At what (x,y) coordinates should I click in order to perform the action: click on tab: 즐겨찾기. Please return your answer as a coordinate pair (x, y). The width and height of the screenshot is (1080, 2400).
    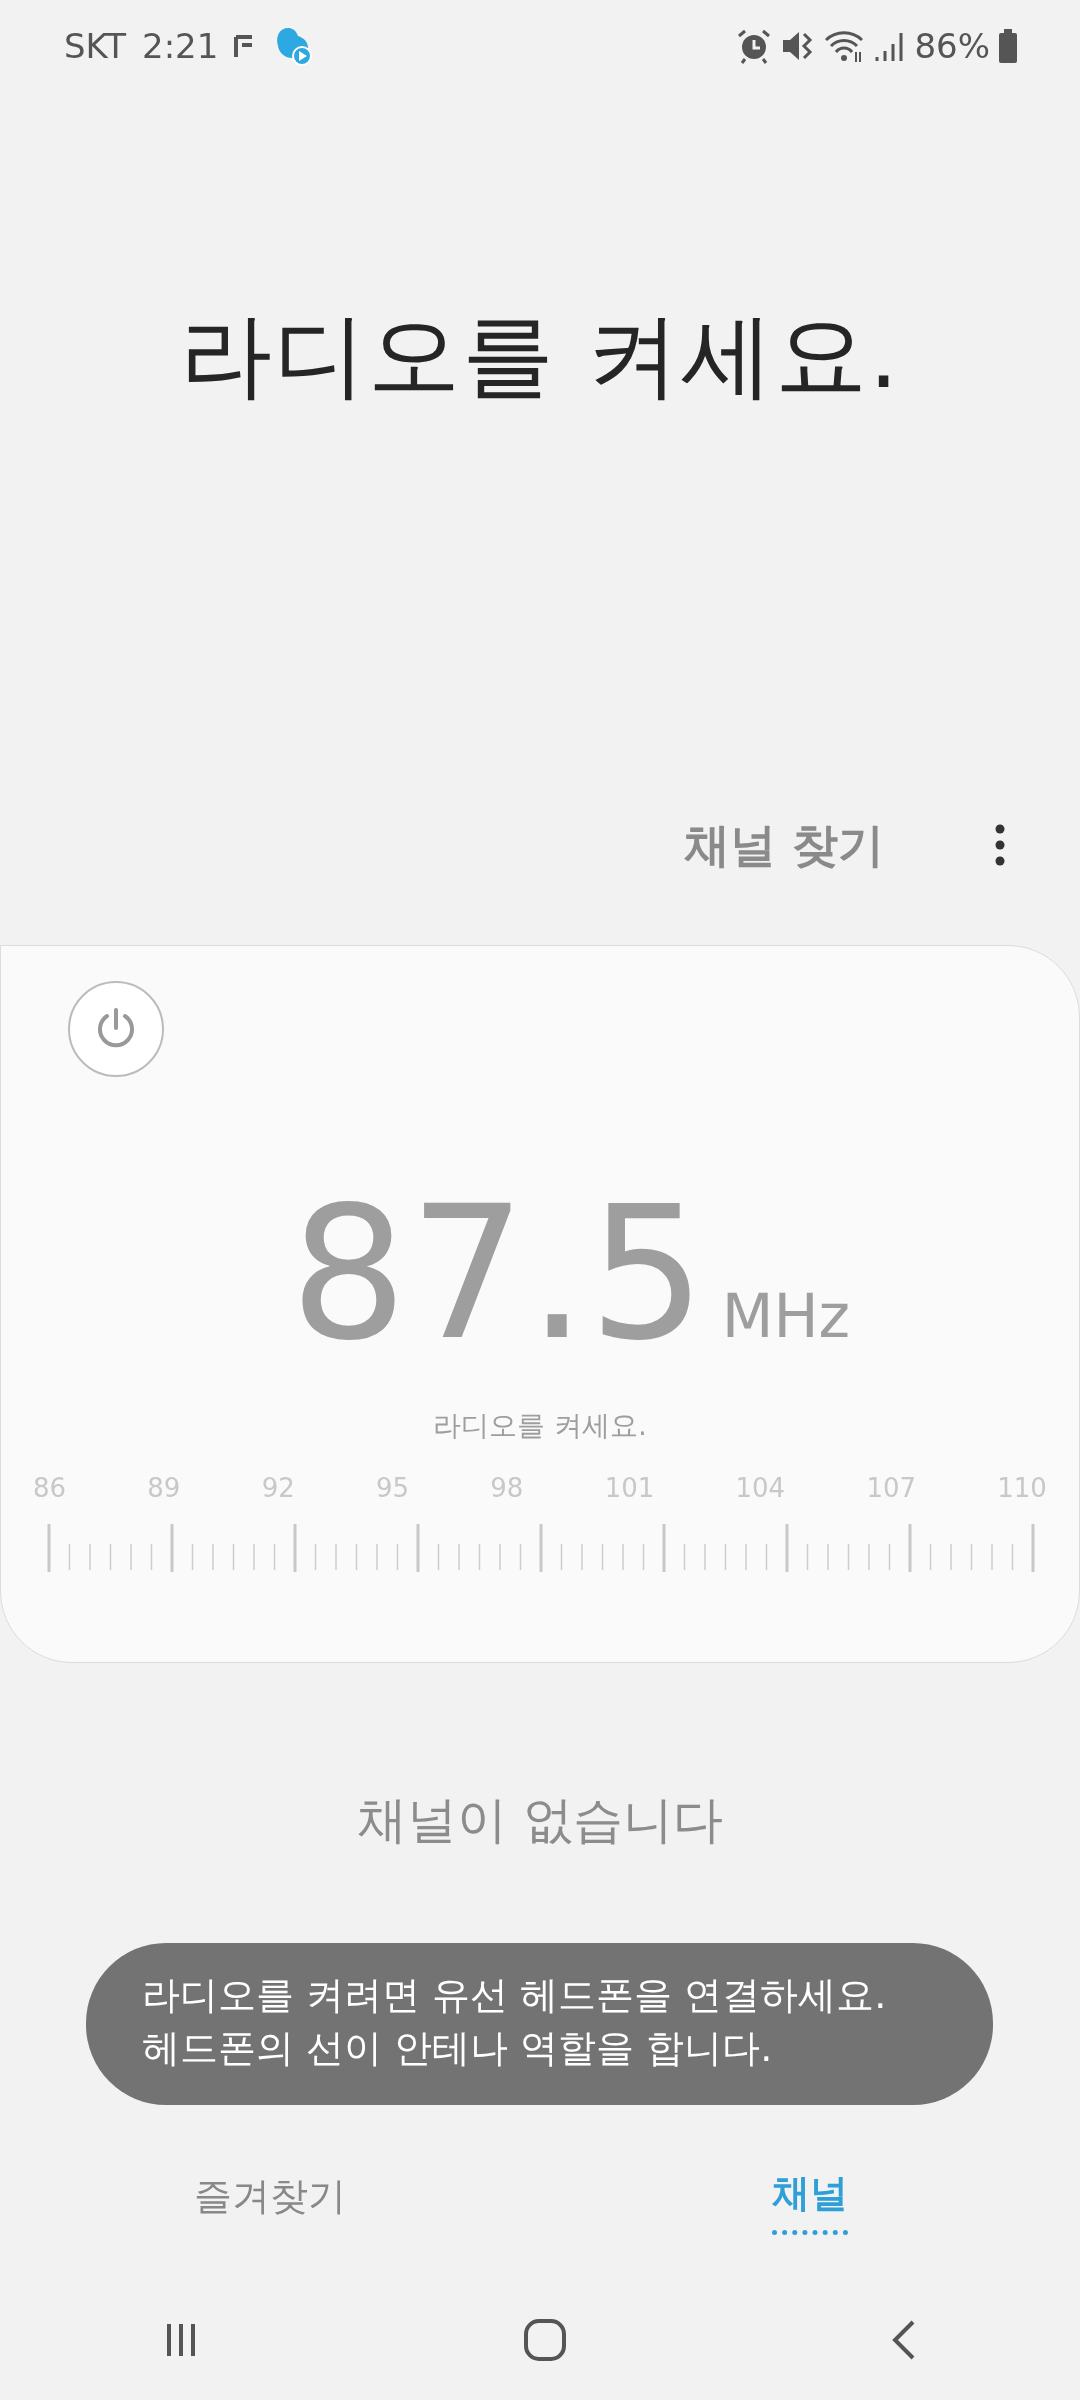
    Looking at the image, I should click on (270, 2200).